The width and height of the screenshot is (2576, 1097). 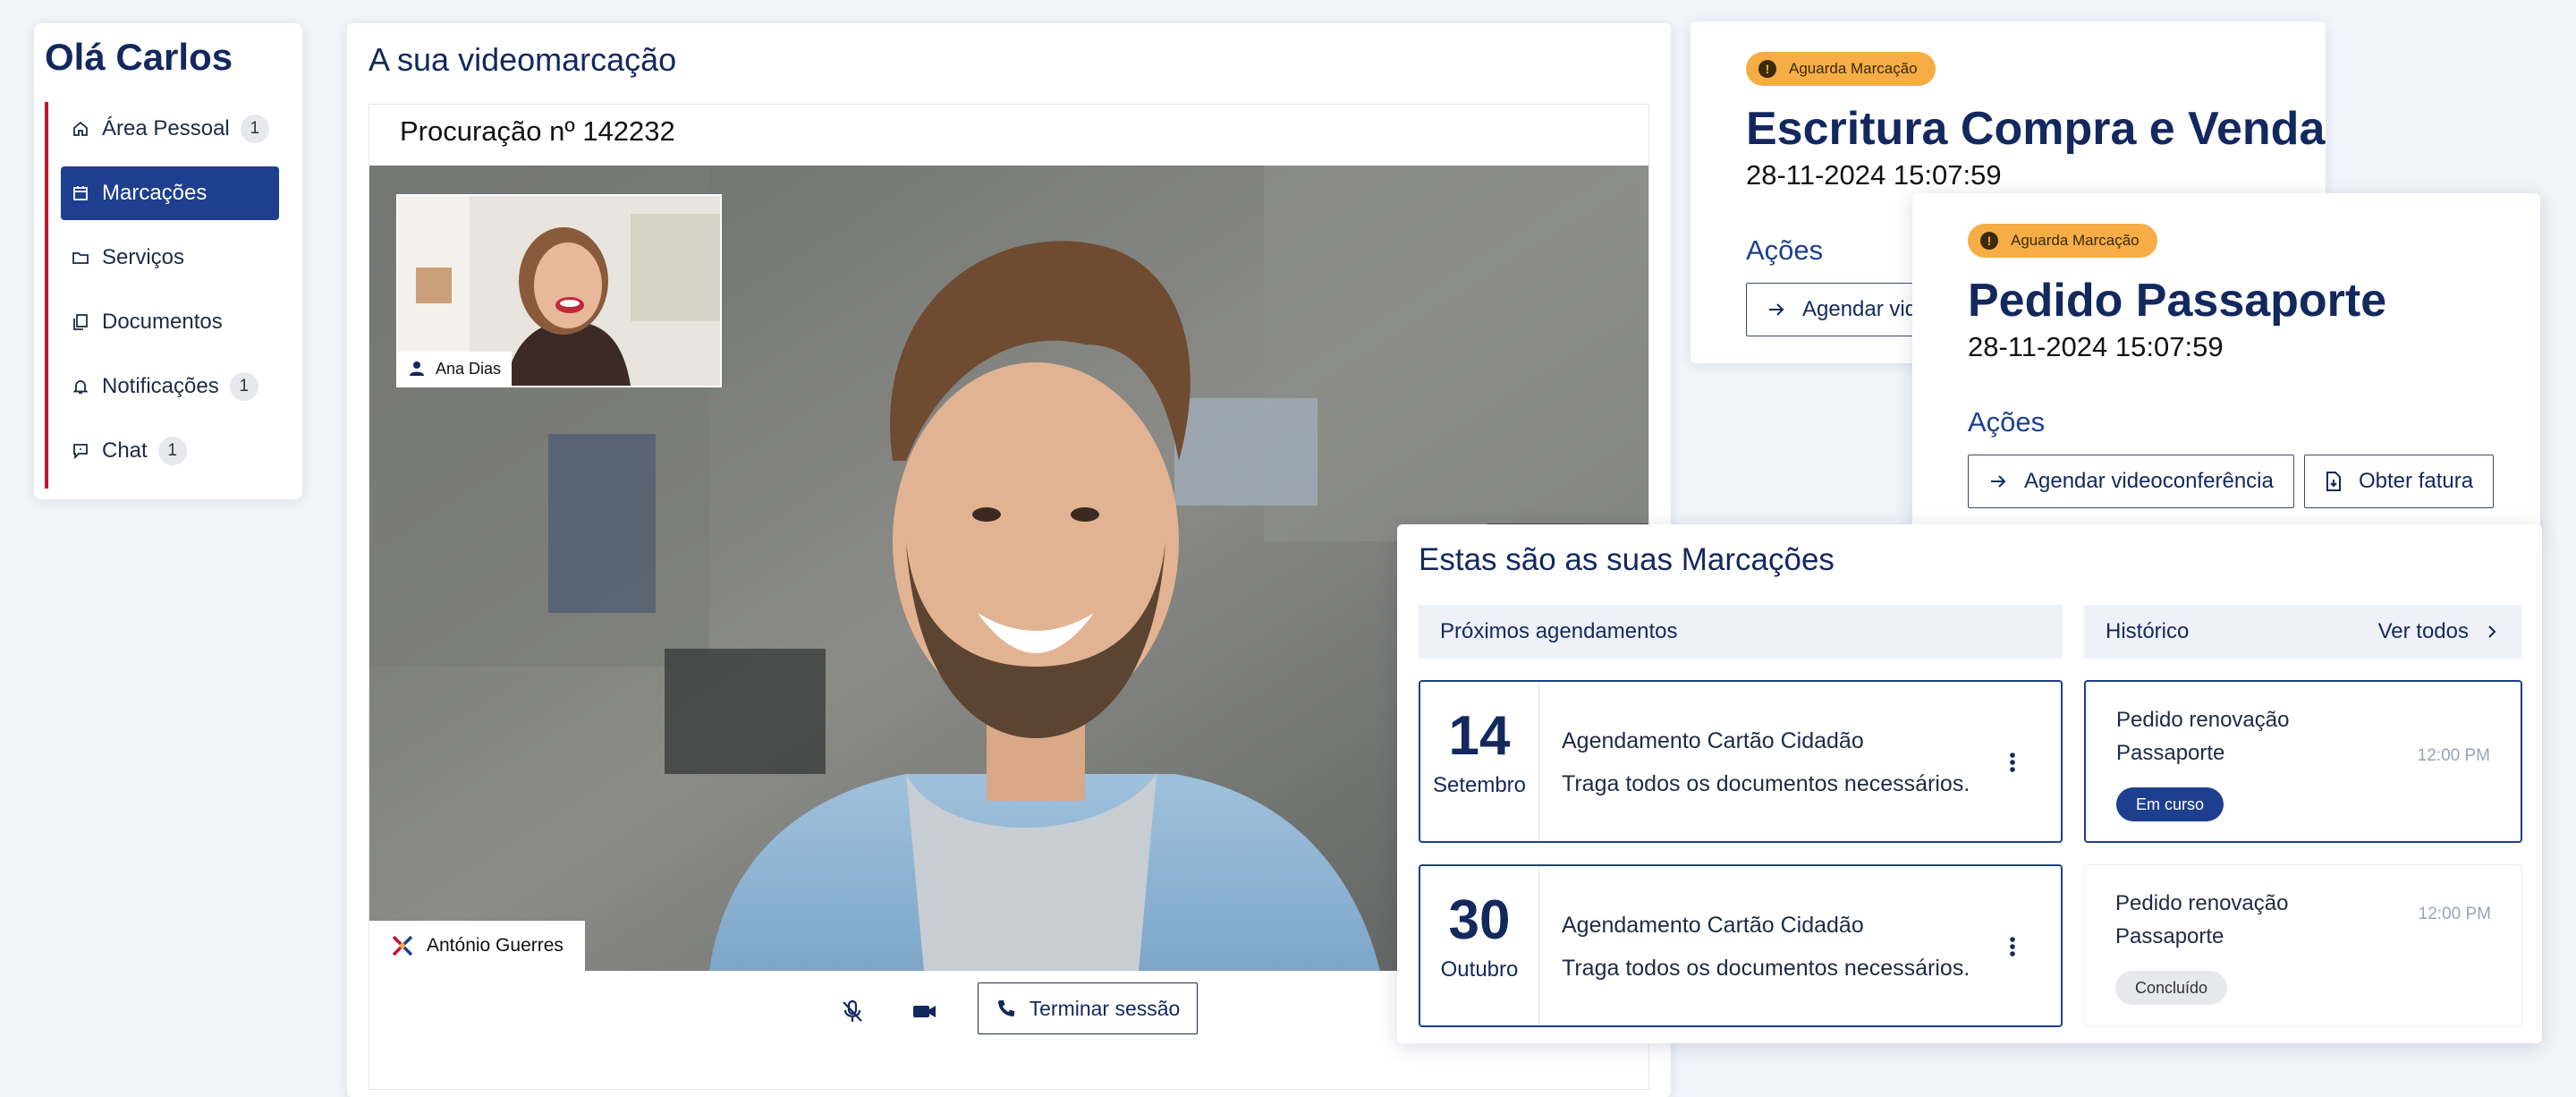 I want to click on sidebar-item-label: Área Pessoal, so click(x=166, y=128).